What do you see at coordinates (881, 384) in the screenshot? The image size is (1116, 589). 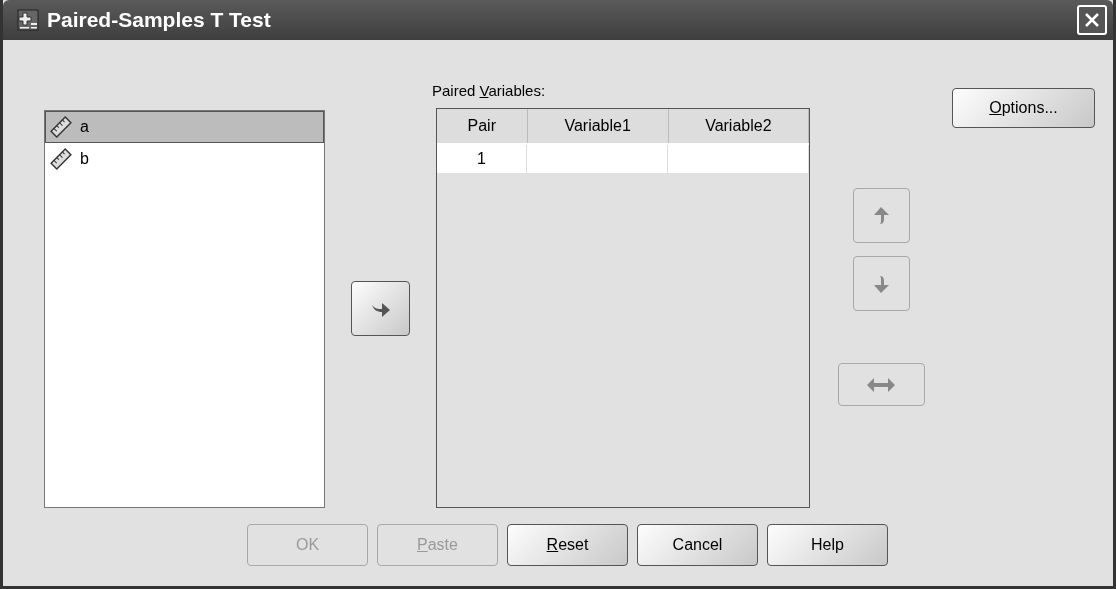 I see `double-arrow-icon` at bounding box center [881, 384].